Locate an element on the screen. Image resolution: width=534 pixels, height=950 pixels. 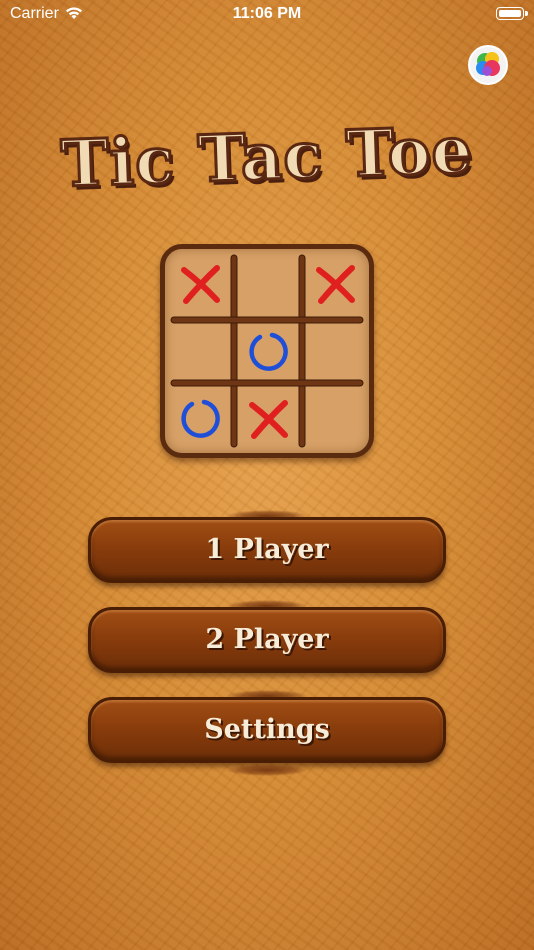
two-player-button: 2 Player is located at coordinates (267, 640).